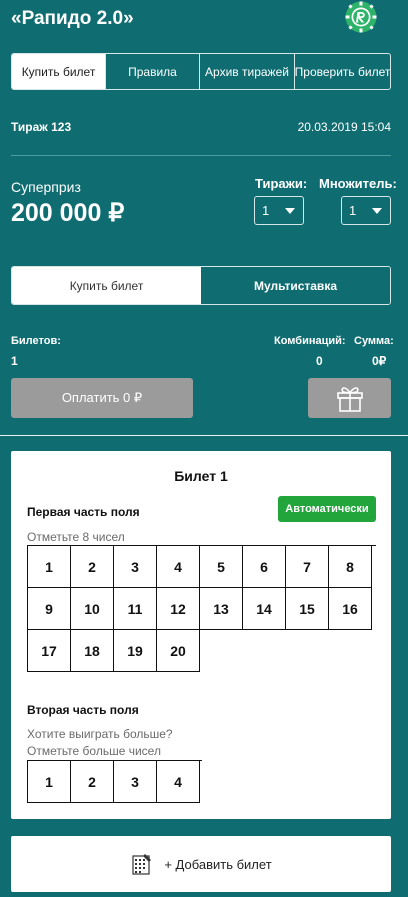 Image resolution: width=408 pixels, height=897 pixels. What do you see at coordinates (100, 734) in the screenshot?
I see `part2-hint-1: Хотите выиграть больше?` at bounding box center [100, 734].